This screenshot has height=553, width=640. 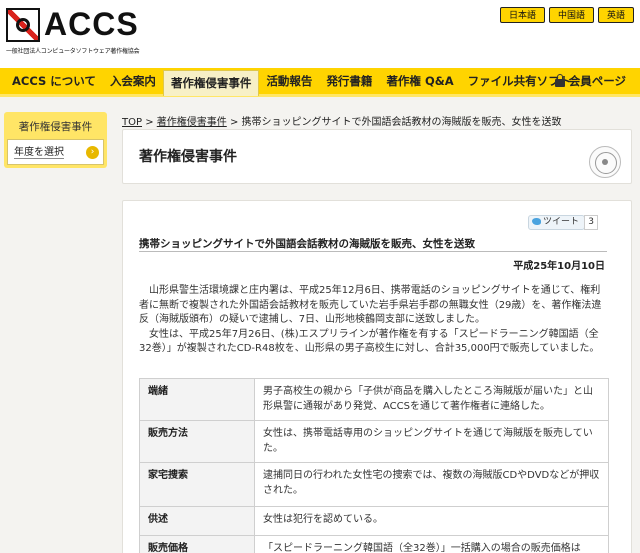 What do you see at coordinates (401, 122) in the screenshot?
I see `breadcrumb-current: 携帯ショッピングサイトで外国語会話教材の海賊版を販売、女性を送致` at bounding box center [401, 122].